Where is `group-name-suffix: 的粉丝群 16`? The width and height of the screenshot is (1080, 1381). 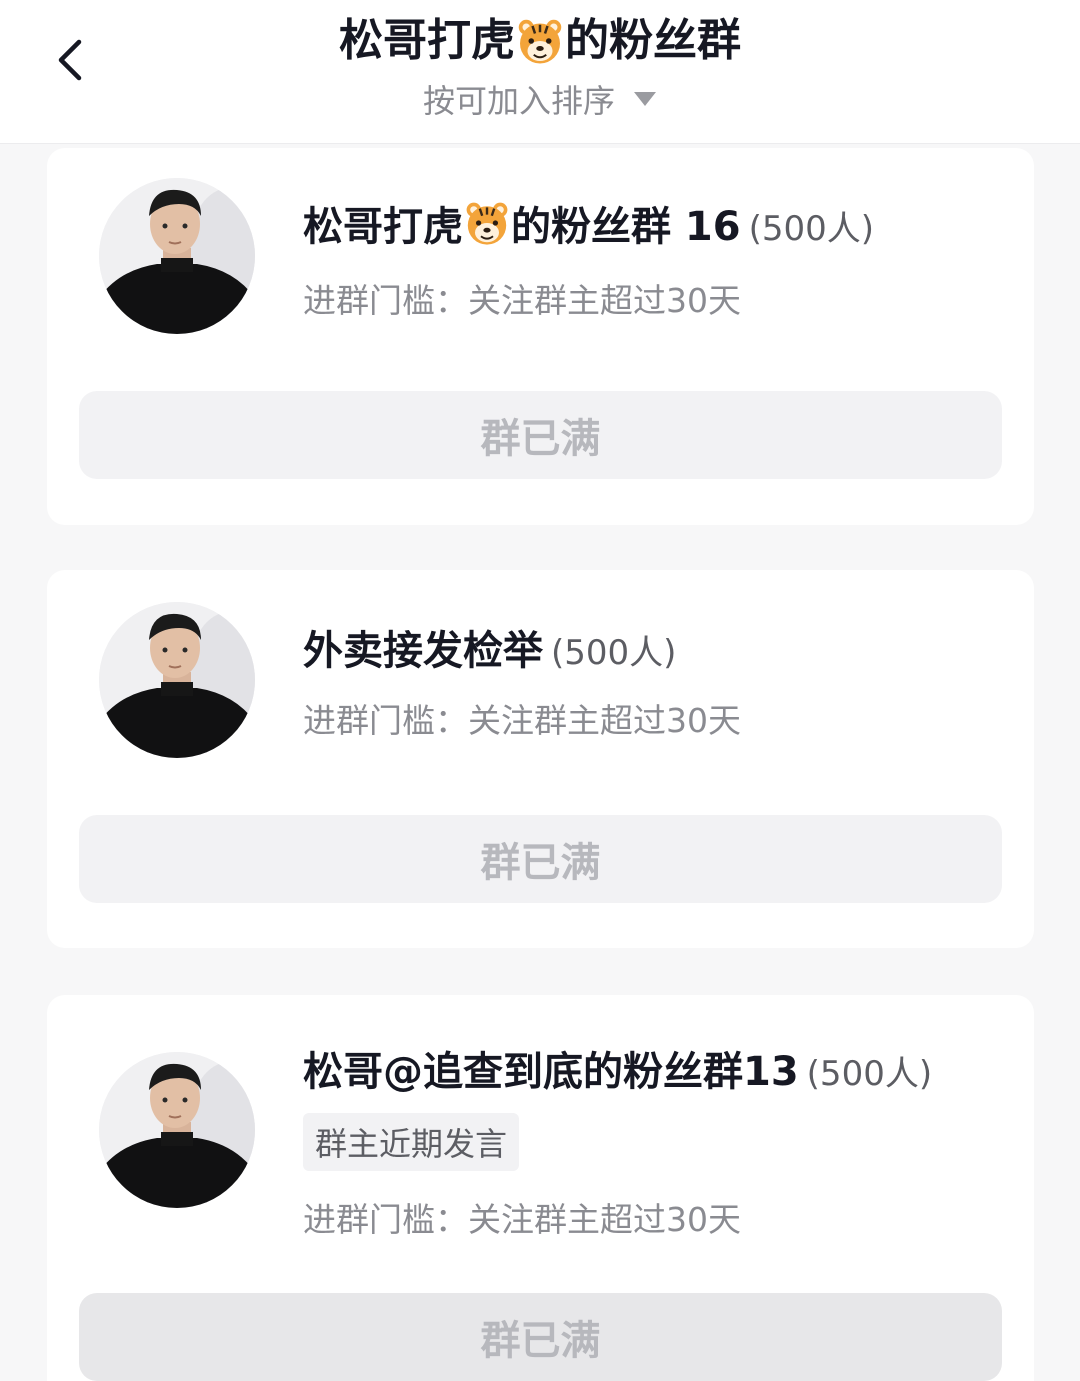 group-name-suffix: 的粉丝群 16 is located at coordinates (626, 227).